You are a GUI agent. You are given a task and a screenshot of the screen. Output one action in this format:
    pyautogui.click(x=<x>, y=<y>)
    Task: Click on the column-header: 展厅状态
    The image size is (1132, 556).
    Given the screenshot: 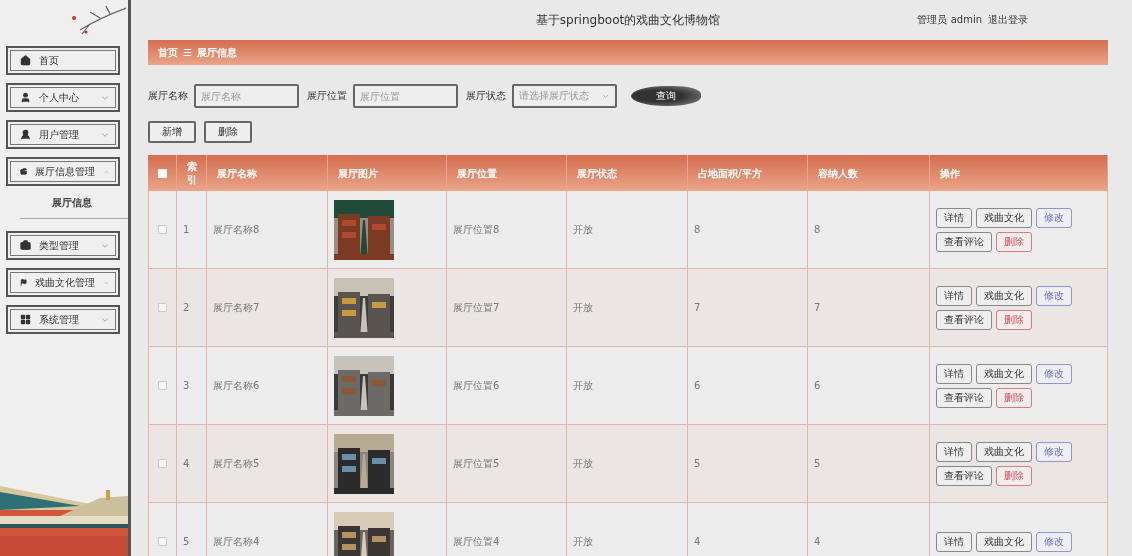 What is the action you would take?
    pyautogui.click(x=627, y=173)
    